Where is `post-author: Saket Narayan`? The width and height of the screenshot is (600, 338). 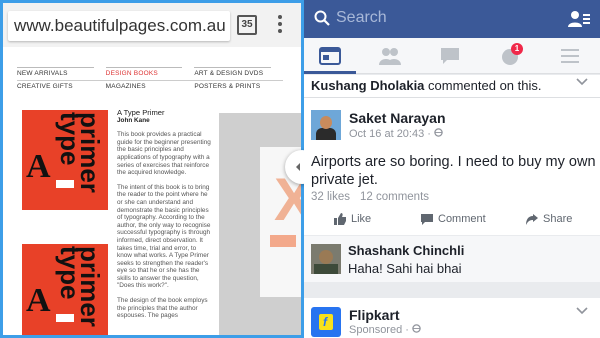 post-author: Saket Narayan is located at coordinates (397, 118).